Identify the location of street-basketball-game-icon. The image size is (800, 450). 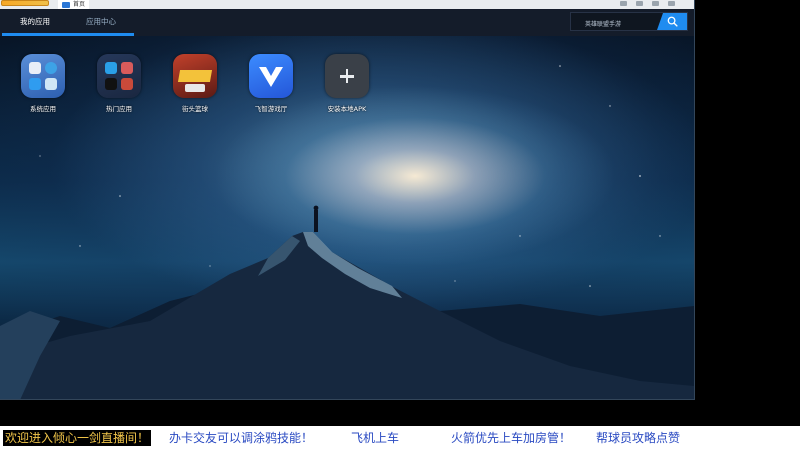
(195, 76).